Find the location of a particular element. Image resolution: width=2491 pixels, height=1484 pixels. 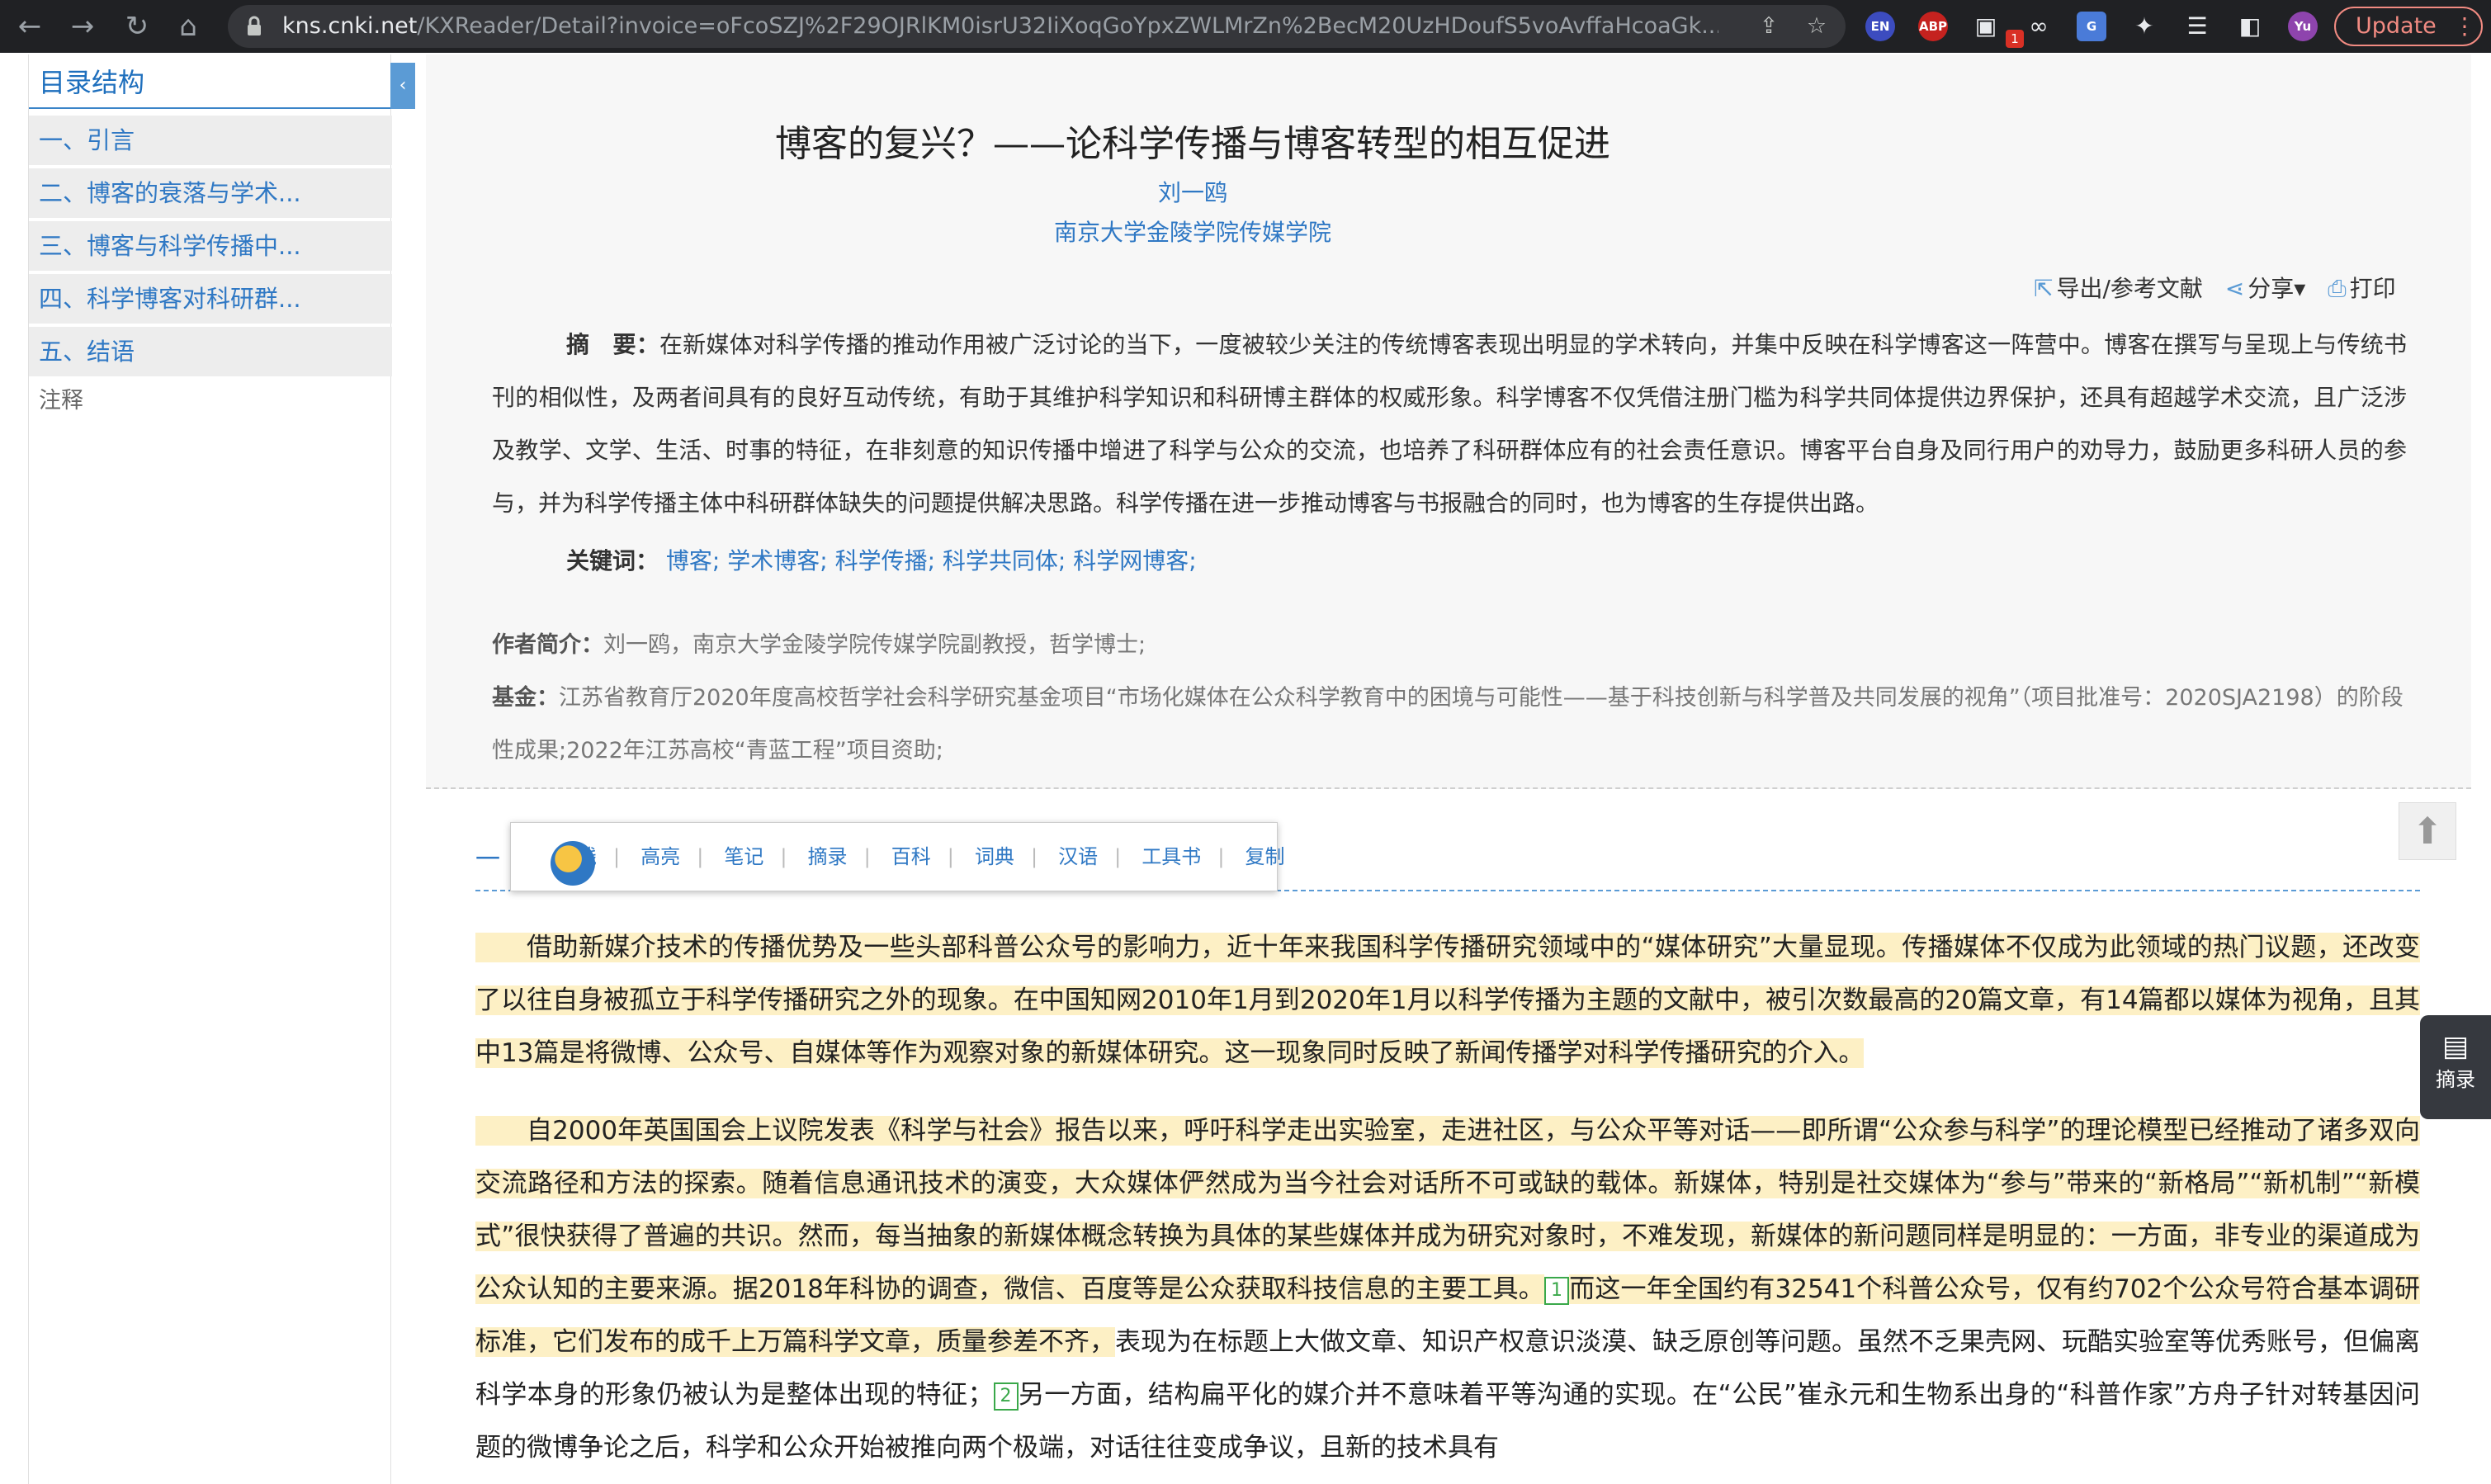

reading-list-icon: ☰ is located at coordinates (2197, 26).